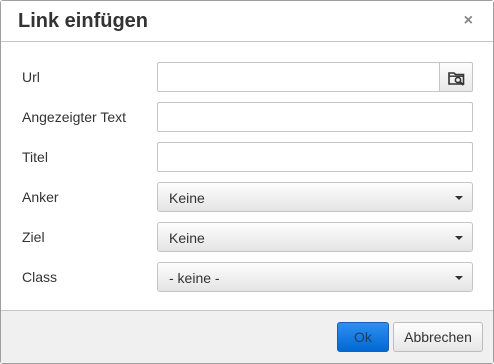 This screenshot has height=364, width=494. Describe the element at coordinates (298, 77) in the screenshot. I see `url-input` at that location.